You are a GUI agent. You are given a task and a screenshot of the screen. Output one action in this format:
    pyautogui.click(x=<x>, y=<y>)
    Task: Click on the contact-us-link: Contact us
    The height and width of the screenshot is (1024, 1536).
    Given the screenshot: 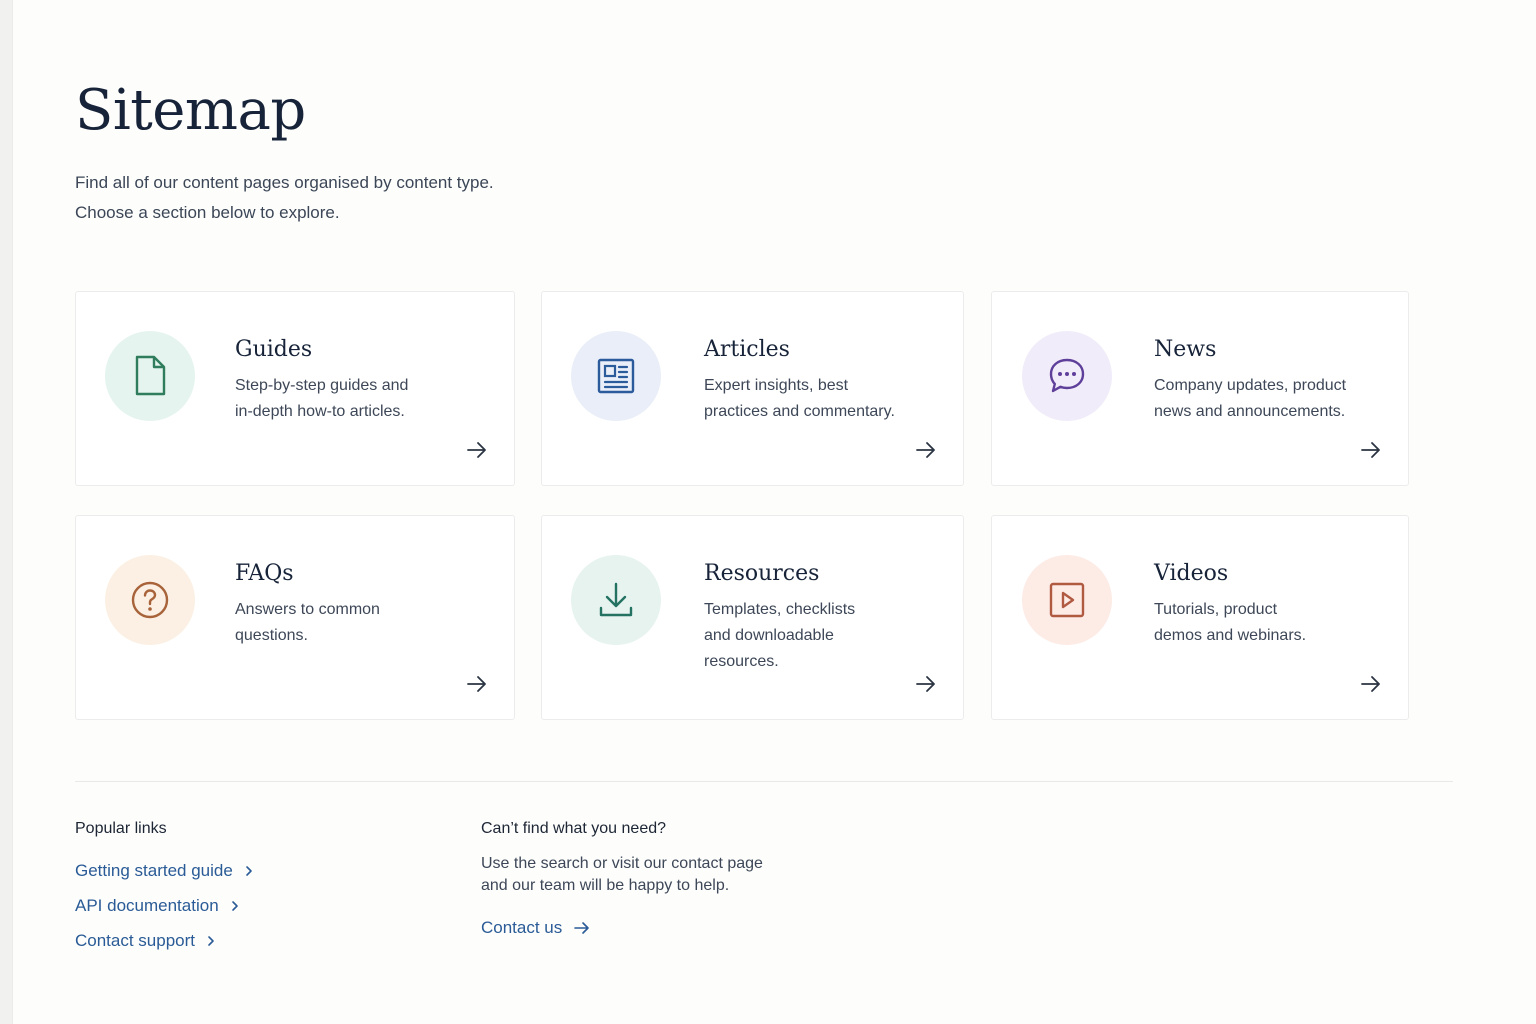 What is the action you would take?
    pyautogui.click(x=535, y=928)
    